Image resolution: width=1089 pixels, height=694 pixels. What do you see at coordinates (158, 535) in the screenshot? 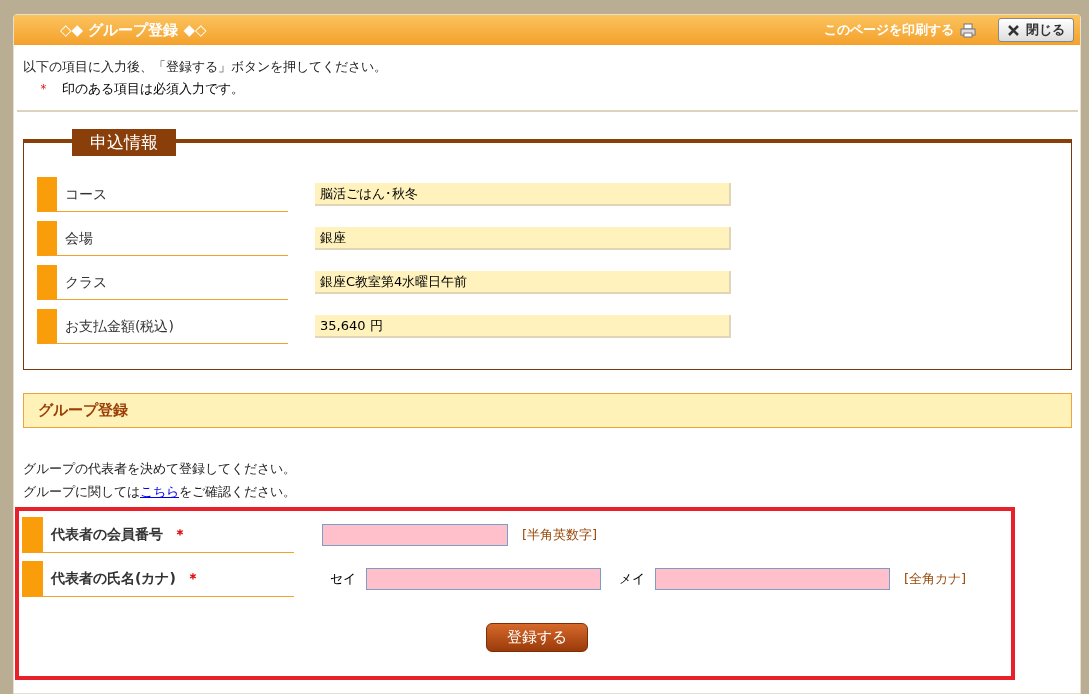
I see `field-label: 代表者の会員番号 ＊` at bounding box center [158, 535].